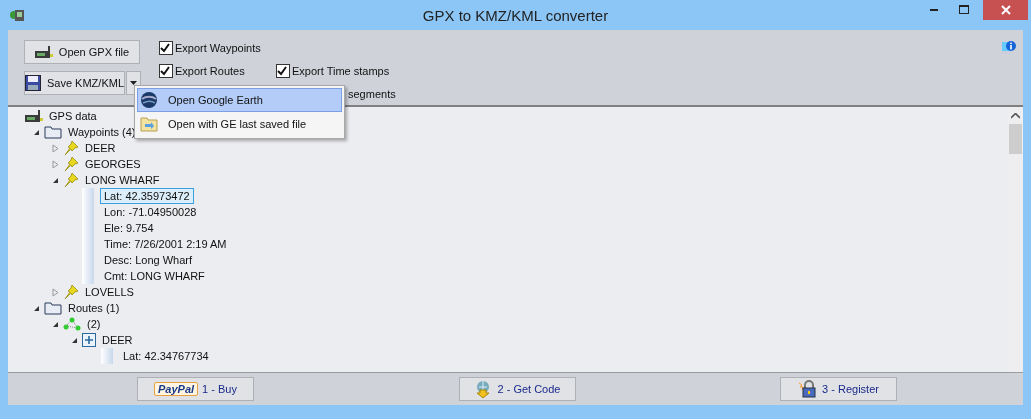 Image resolution: width=1031 pixels, height=419 pixels. What do you see at coordinates (148, 260) in the screenshot?
I see `tree-item: Desc: Long Wharf` at bounding box center [148, 260].